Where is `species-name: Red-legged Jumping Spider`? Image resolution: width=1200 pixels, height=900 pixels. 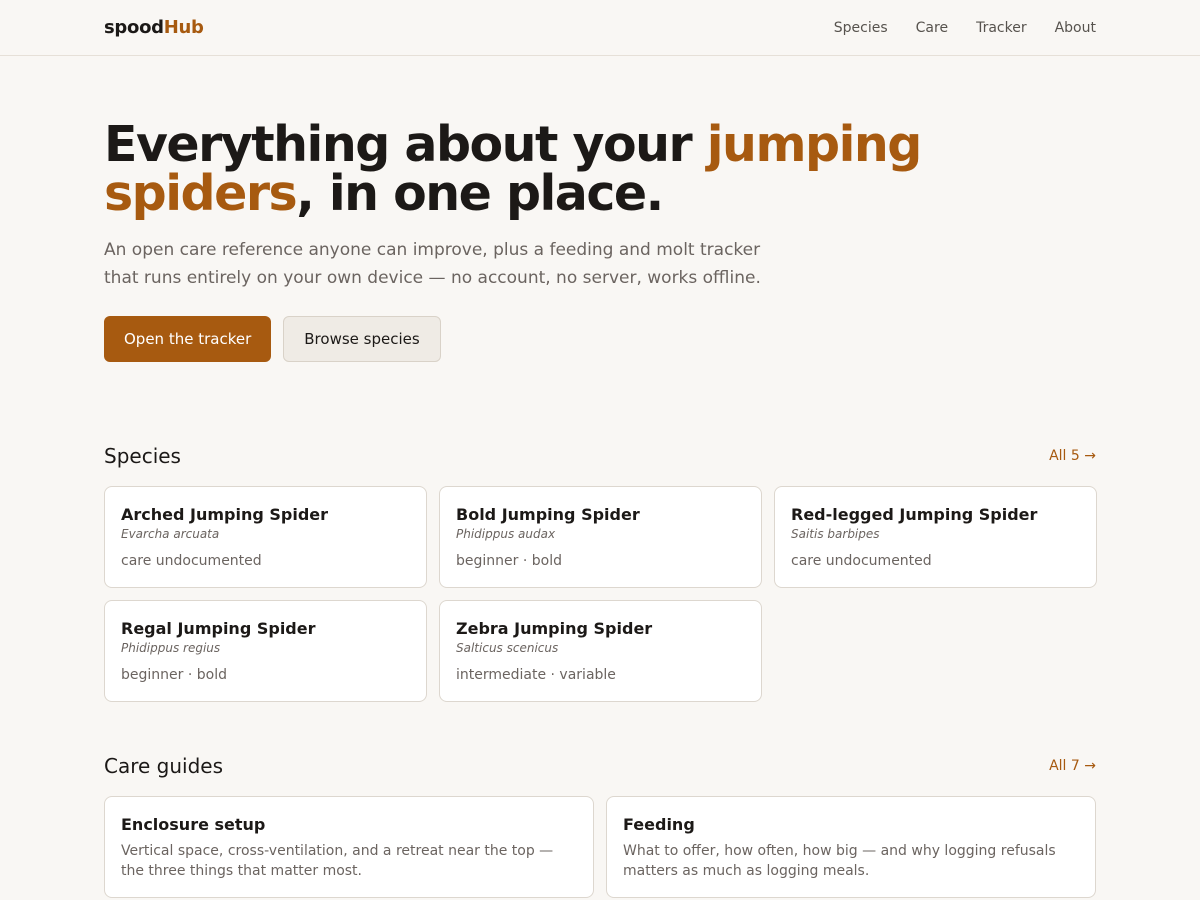 species-name: Red-legged Jumping Spider is located at coordinates (914, 514).